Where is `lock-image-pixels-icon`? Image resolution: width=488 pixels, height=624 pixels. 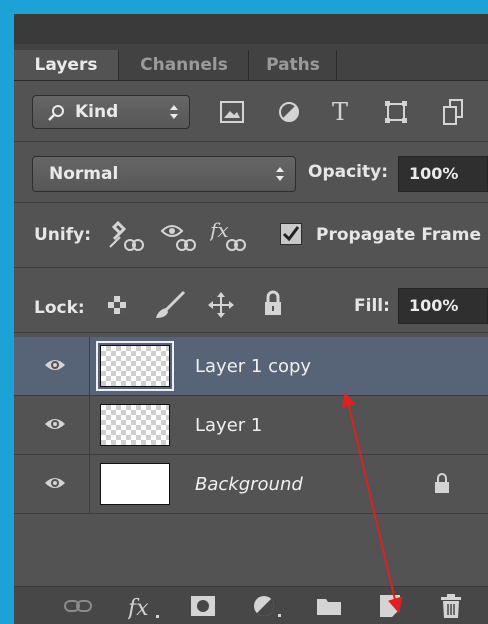 lock-image-pixels-icon is located at coordinates (170, 305).